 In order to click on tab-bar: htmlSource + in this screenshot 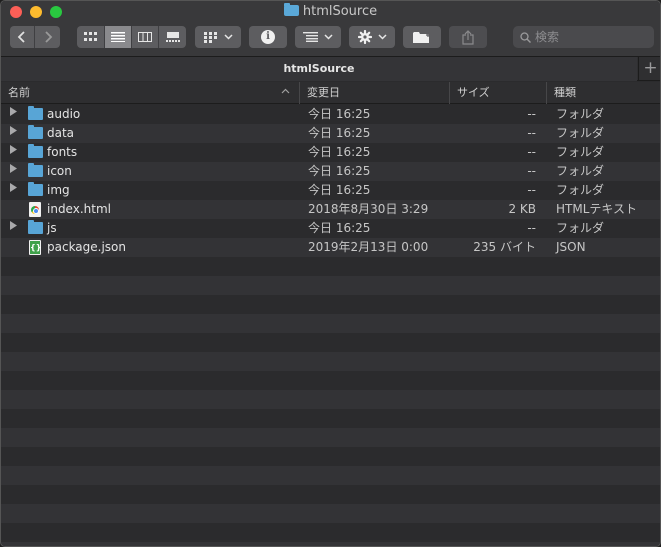, I will do `click(330, 68)`.